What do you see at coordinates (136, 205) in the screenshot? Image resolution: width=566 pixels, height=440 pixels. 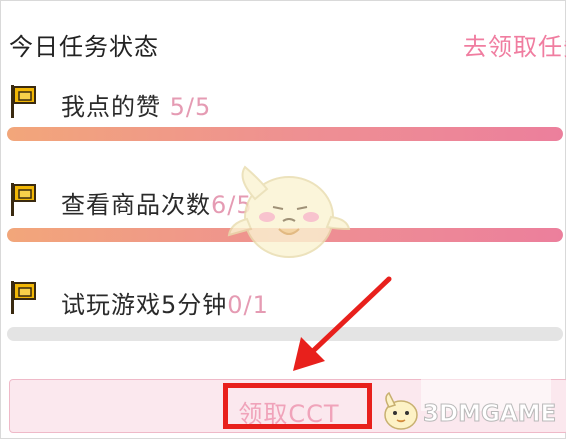 I see `task-name: 查看商品次数` at bounding box center [136, 205].